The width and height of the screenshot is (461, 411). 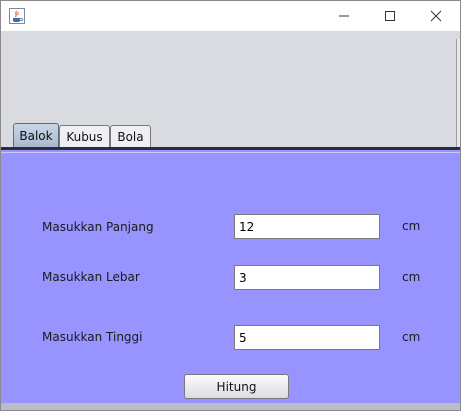 What do you see at coordinates (307, 337) in the screenshot?
I see `tinggi-input` at bounding box center [307, 337].